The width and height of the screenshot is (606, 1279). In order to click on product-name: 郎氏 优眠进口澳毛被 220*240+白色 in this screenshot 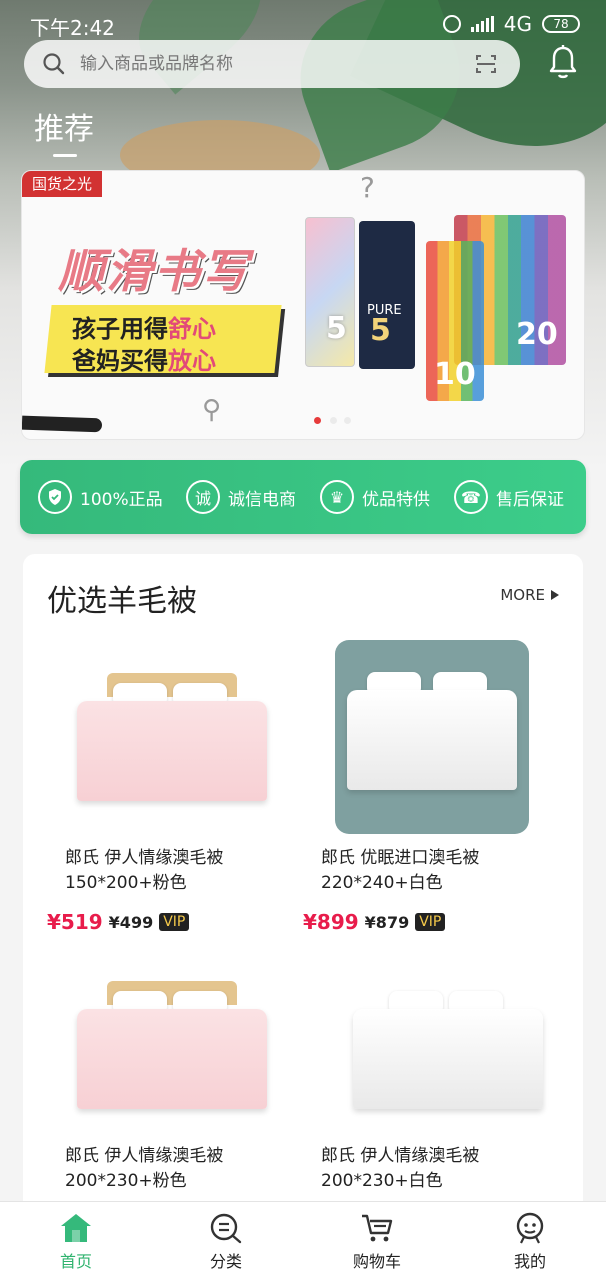, I will do `click(436, 871)`.